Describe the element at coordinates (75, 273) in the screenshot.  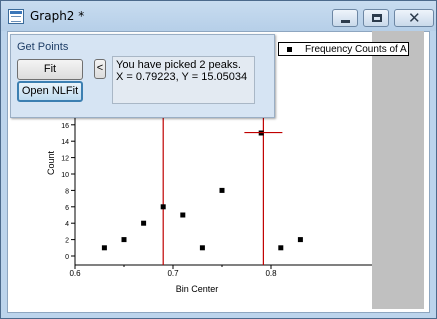
I see `x-tick-label: 0.6` at that location.